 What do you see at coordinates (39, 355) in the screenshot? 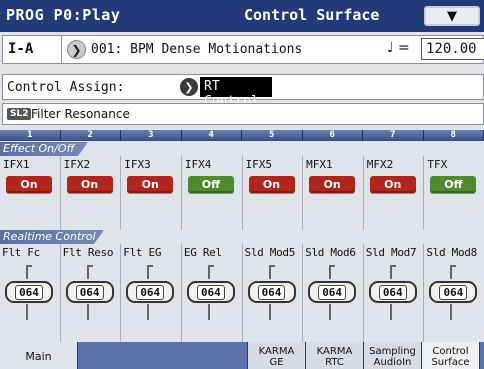
I see `tab-main: Main` at bounding box center [39, 355].